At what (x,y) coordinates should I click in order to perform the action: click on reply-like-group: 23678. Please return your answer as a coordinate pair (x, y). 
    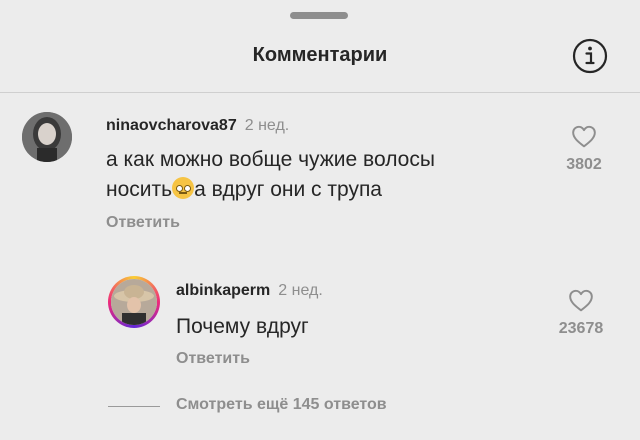
    Looking at the image, I should click on (581, 313).